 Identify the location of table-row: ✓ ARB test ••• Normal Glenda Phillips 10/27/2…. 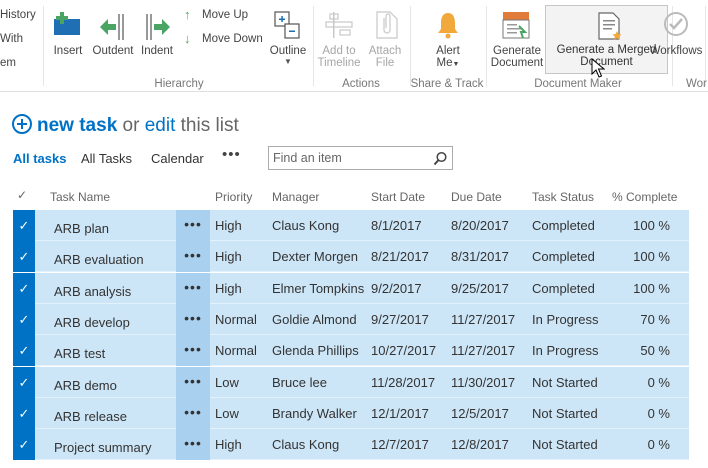
(354, 352).